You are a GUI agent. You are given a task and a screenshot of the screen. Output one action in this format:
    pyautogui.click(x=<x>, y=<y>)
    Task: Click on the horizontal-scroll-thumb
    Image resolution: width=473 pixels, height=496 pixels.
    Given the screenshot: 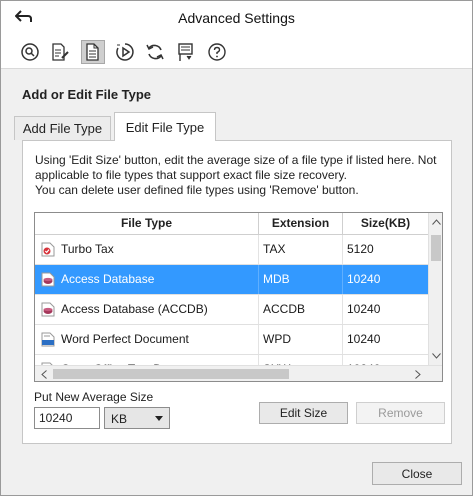 What is the action you would take?
    pyautogui.click(x=171, y=374)
    